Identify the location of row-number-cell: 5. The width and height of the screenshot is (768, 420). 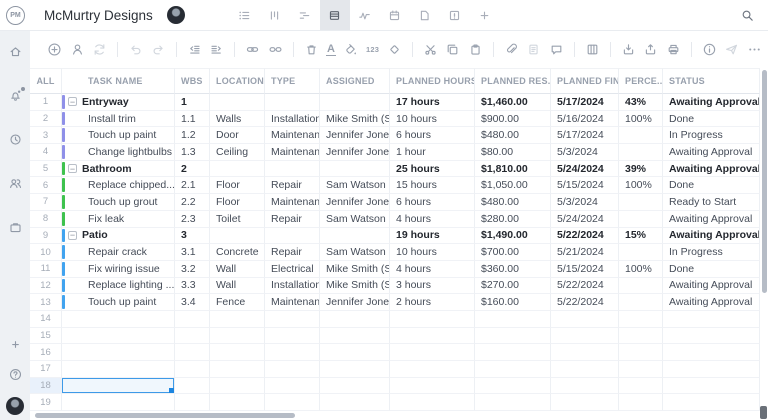
(46, 169).